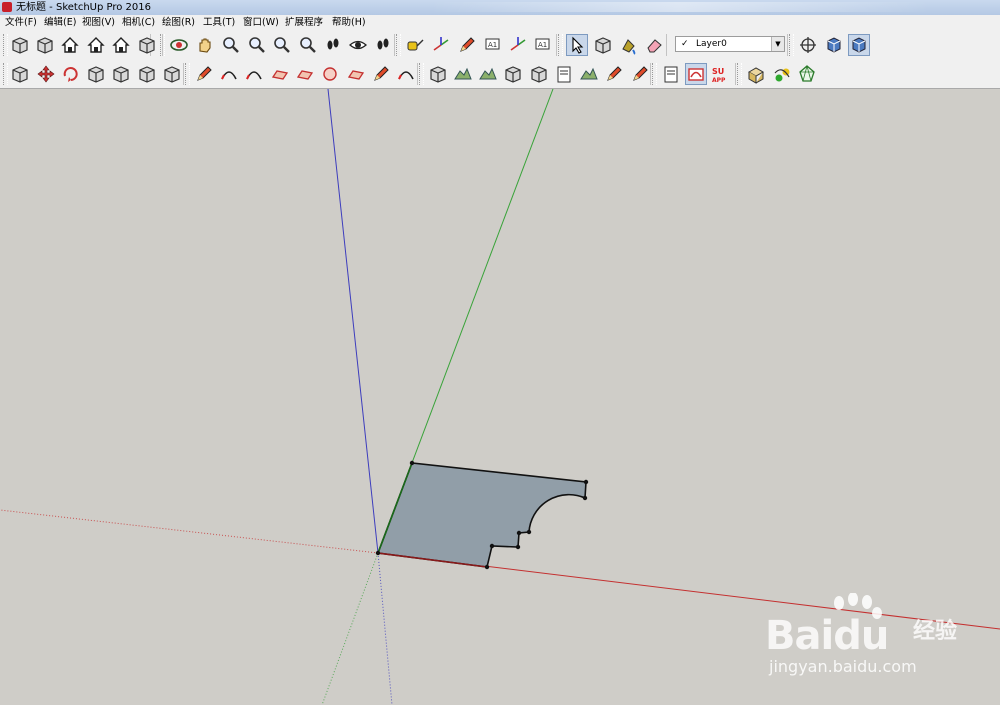 The image size is (1000, 705). What do you see at coordinates (282, 45) in the screenshot?
I see `zoom-extents-button` at bounding box center [282, 45].